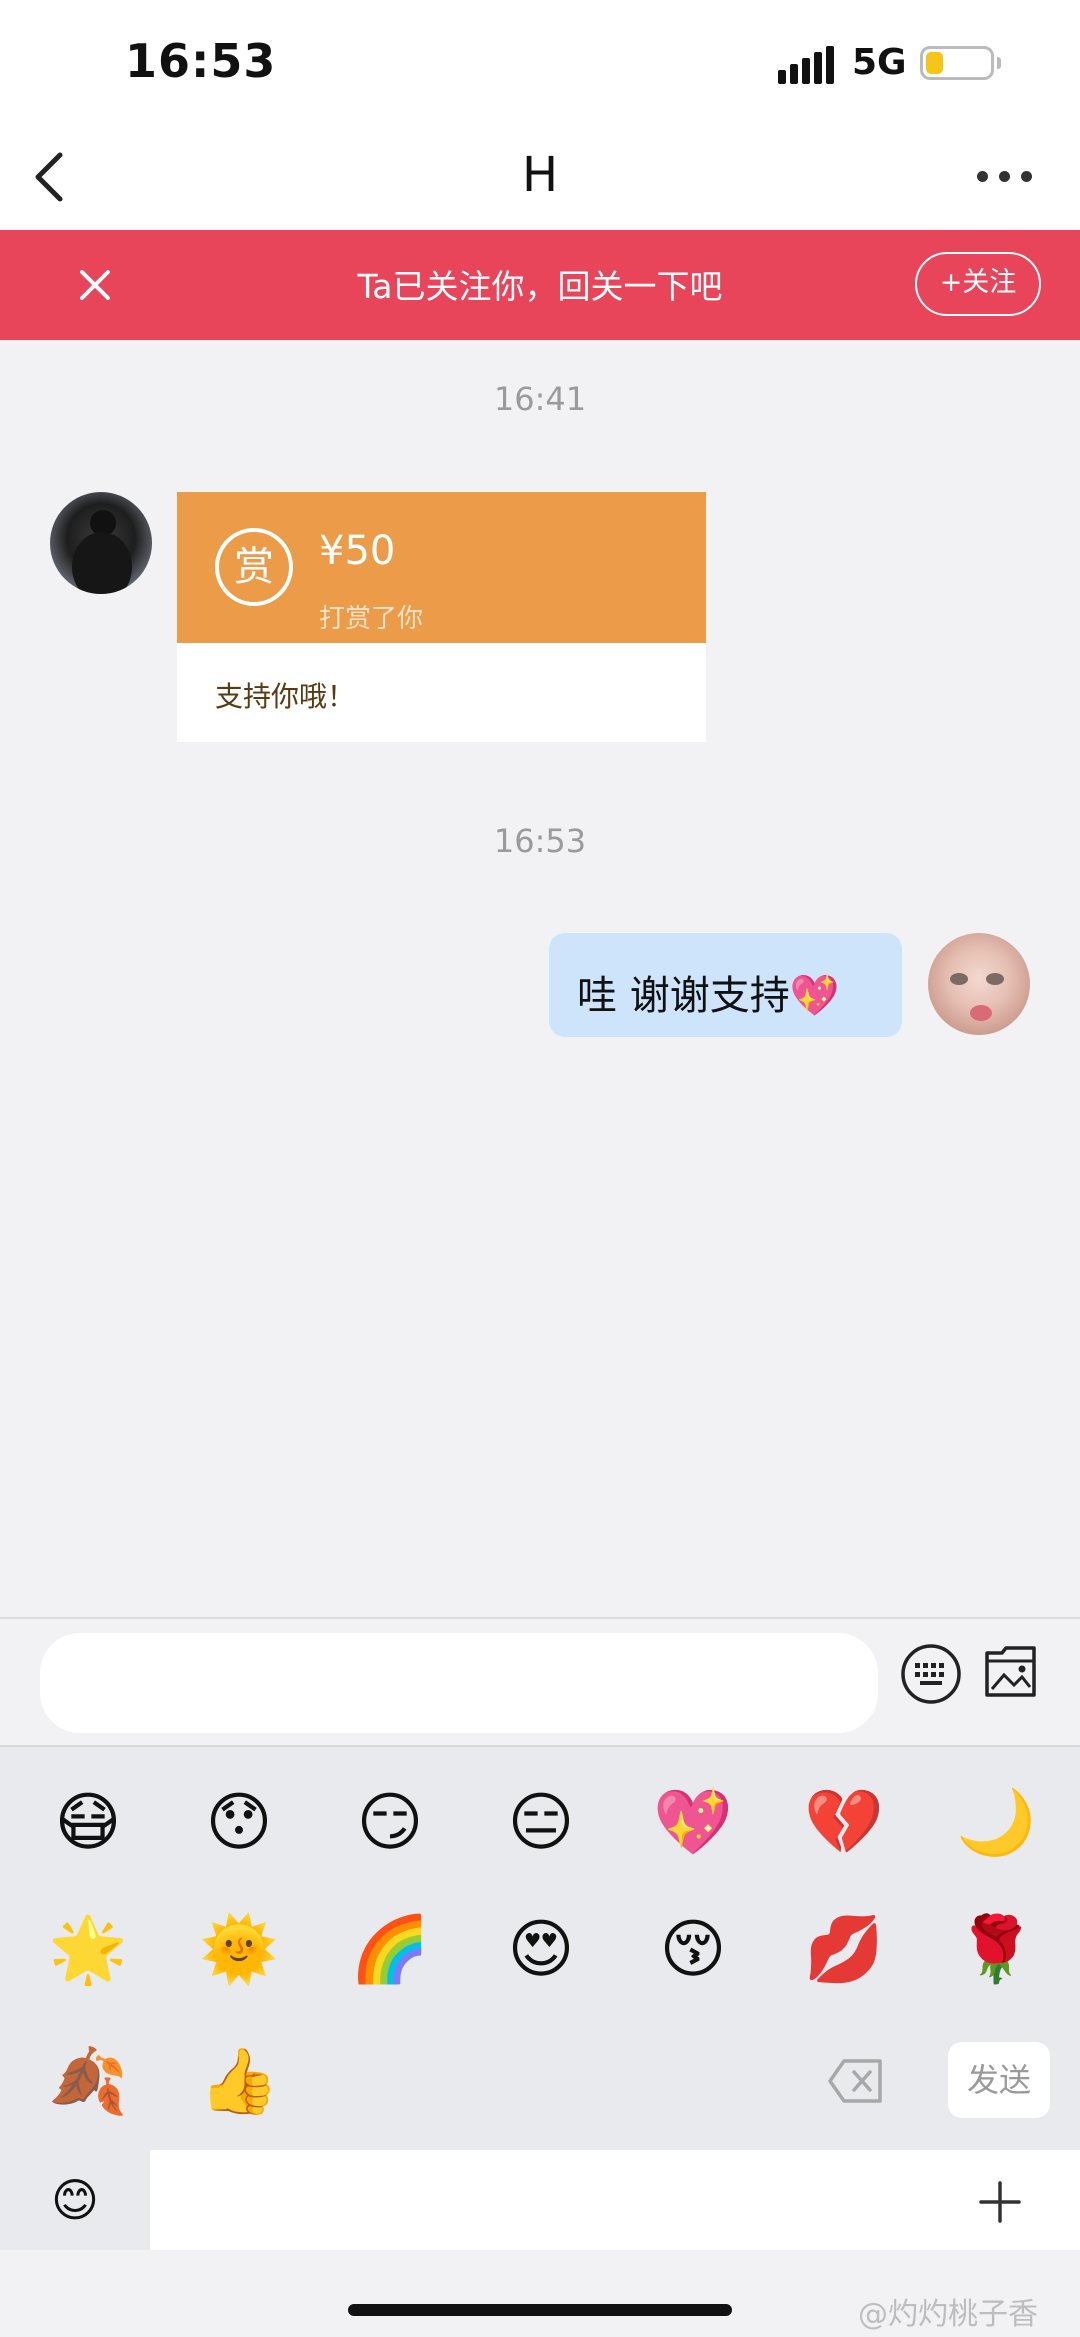  What do you see at coordinates (540, 175) in the screenshot?
I see `page-title: H` at bounding box center [540, 175].